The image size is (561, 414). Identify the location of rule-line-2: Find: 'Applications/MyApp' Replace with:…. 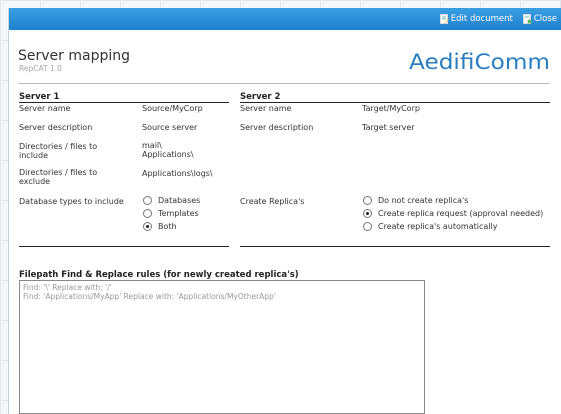
(149, 296).